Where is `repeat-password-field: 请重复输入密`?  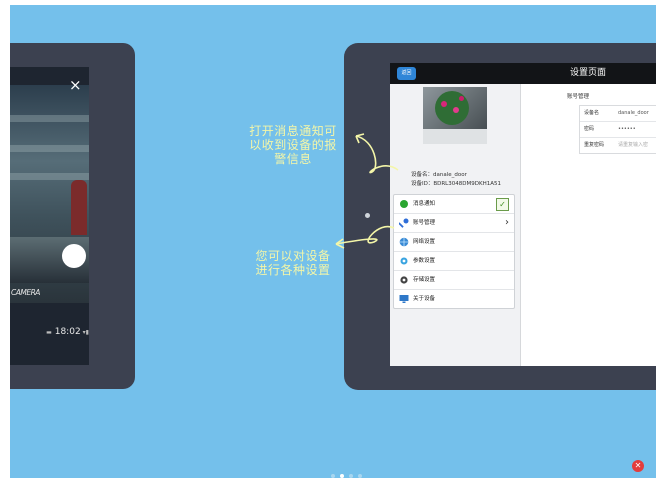
repeat-password-field: 请重复输入密 is located at coordinates (633, 145).